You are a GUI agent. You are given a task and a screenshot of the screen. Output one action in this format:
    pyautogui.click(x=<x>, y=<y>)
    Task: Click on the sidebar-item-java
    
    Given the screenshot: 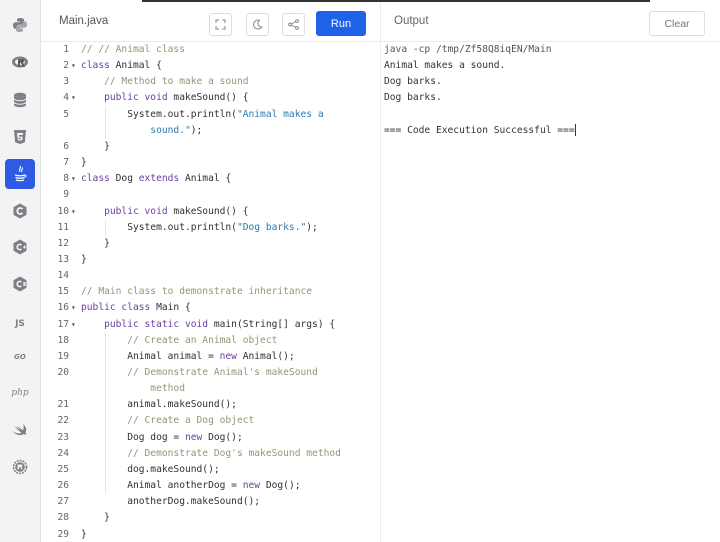 What is the action you would take?
    pyautogui.click(x=20, y=174)
    